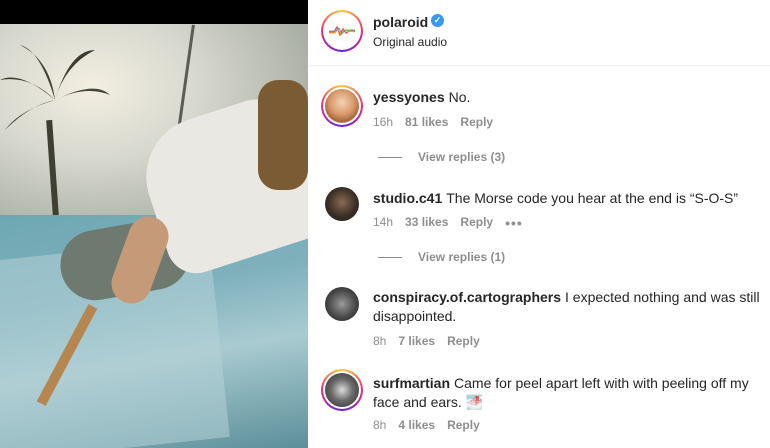 This screenshot has height=448, width=770. I want to click on comment-time: 14h, so click(383, 223).